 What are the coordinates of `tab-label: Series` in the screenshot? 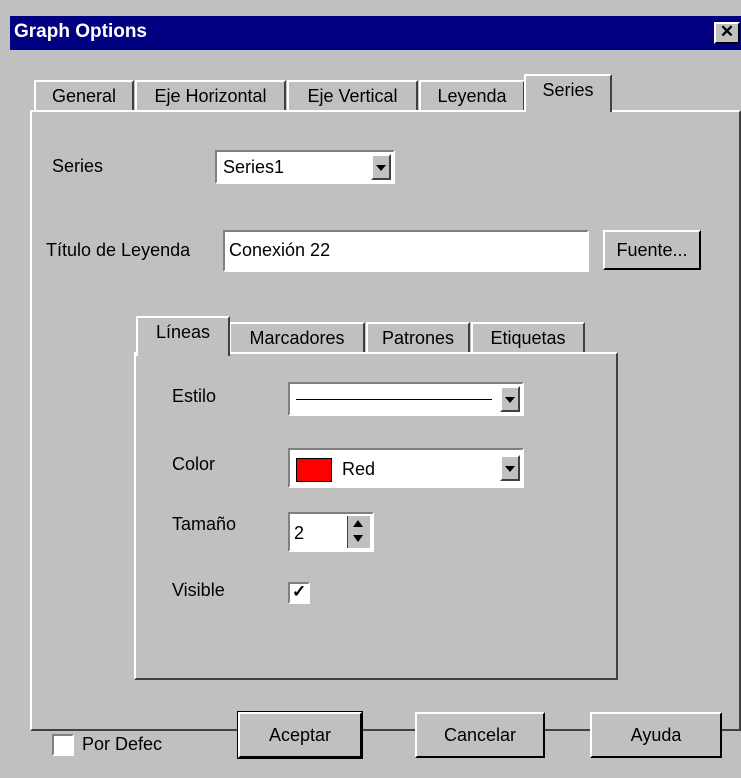 It's located at (568, 90).